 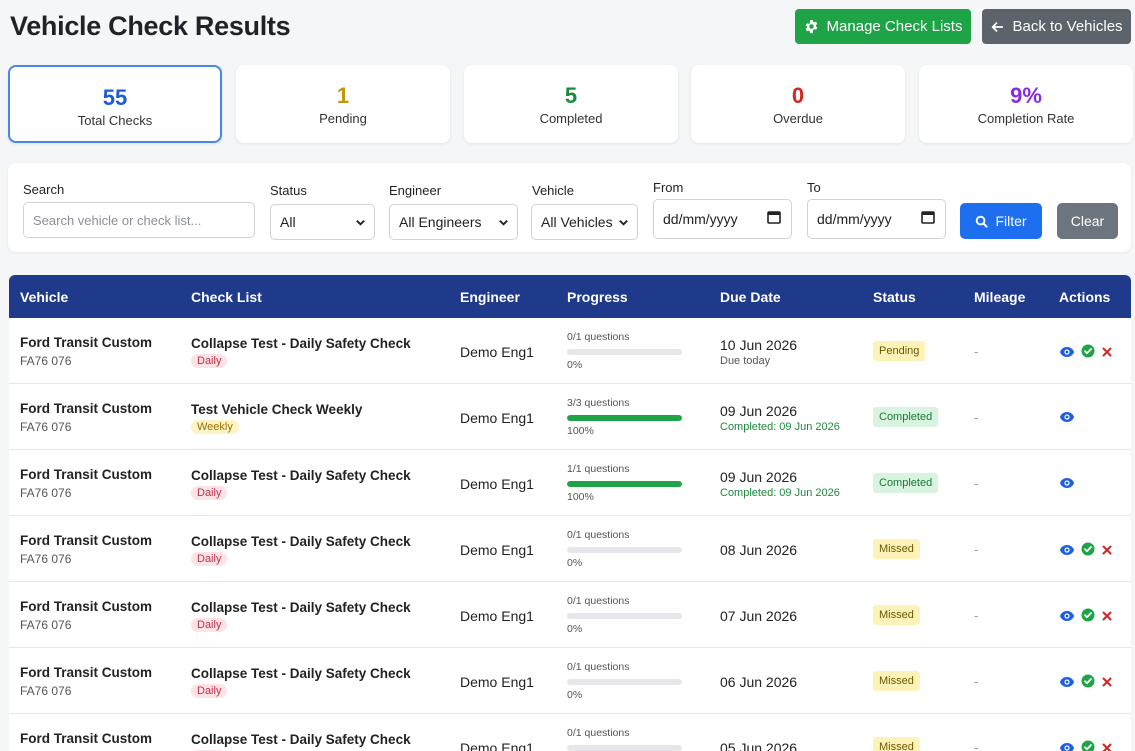 What do you see at coordinates (453, 222) in the screenshot?
I see `engineer-select: All Engineers` at bounding box center [453, 222].